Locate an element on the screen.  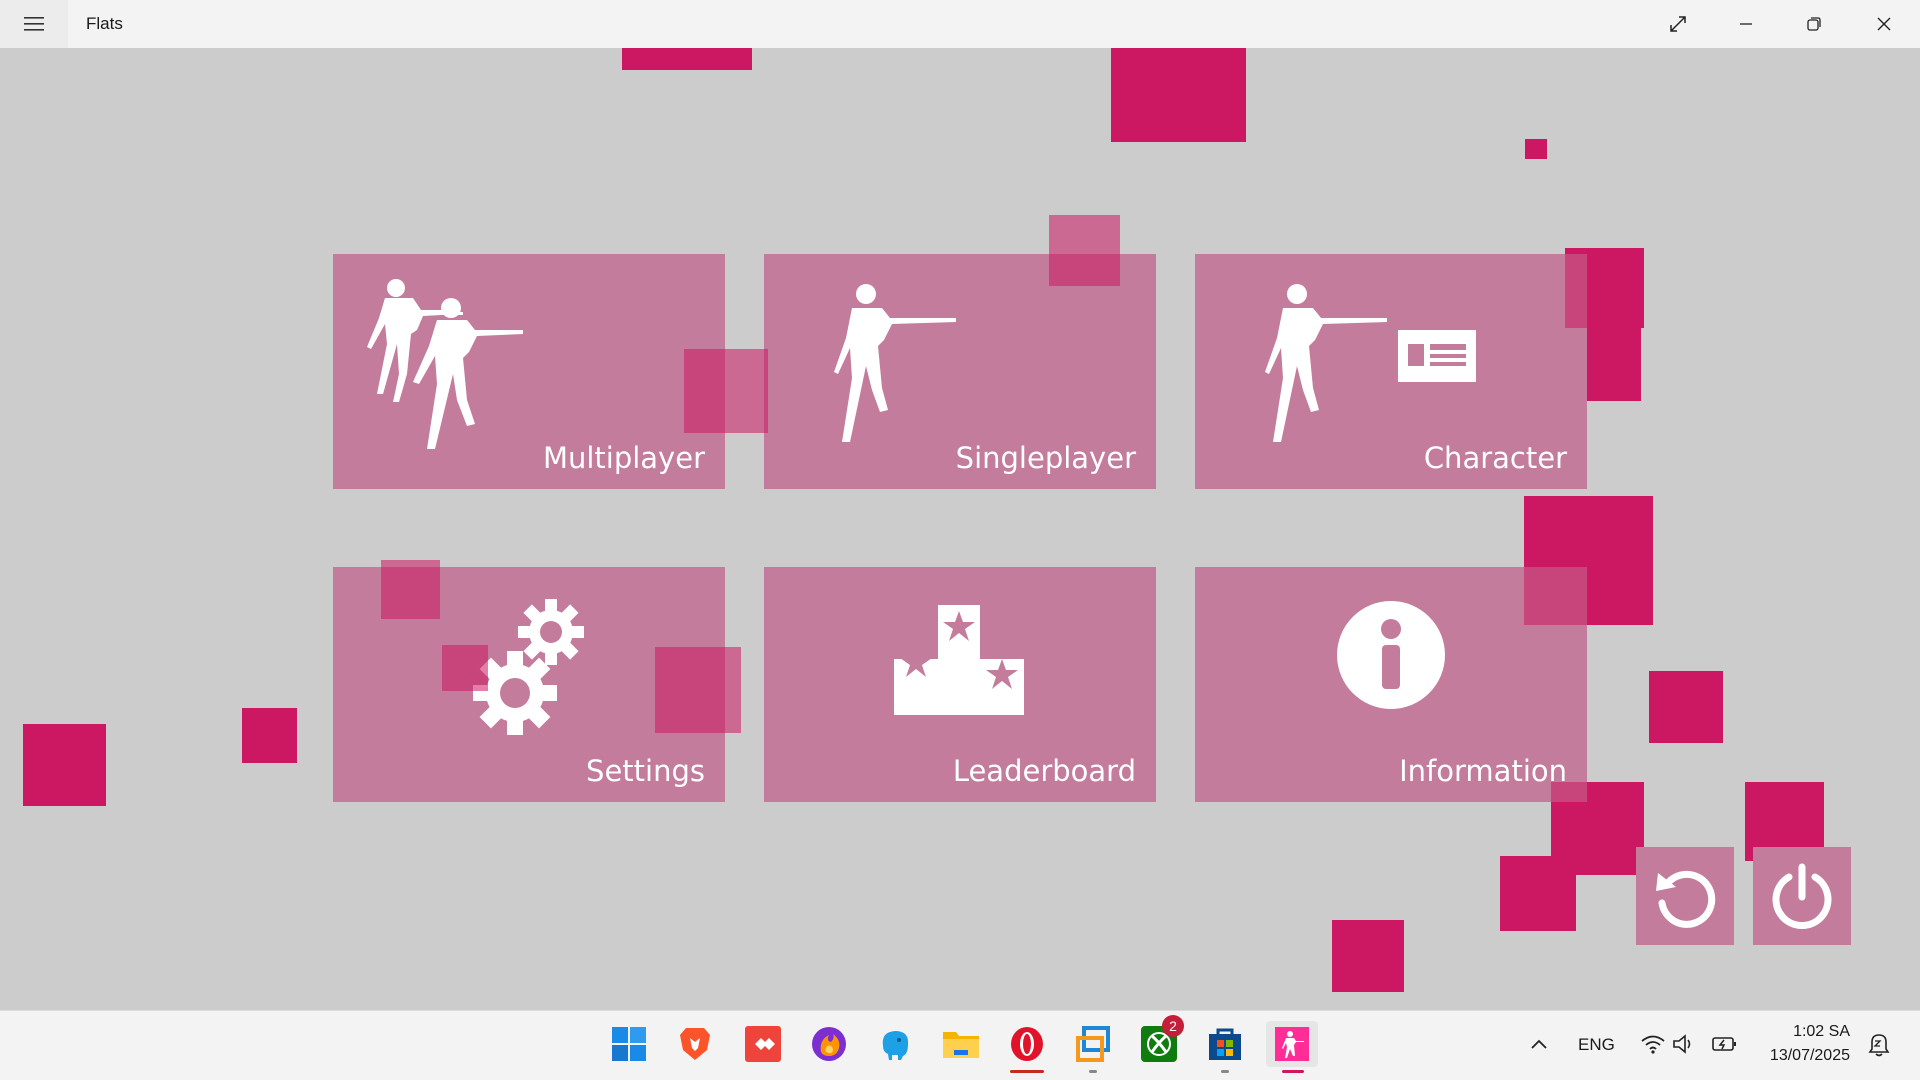
window-title: Flats is located at coordinates (104, 23).